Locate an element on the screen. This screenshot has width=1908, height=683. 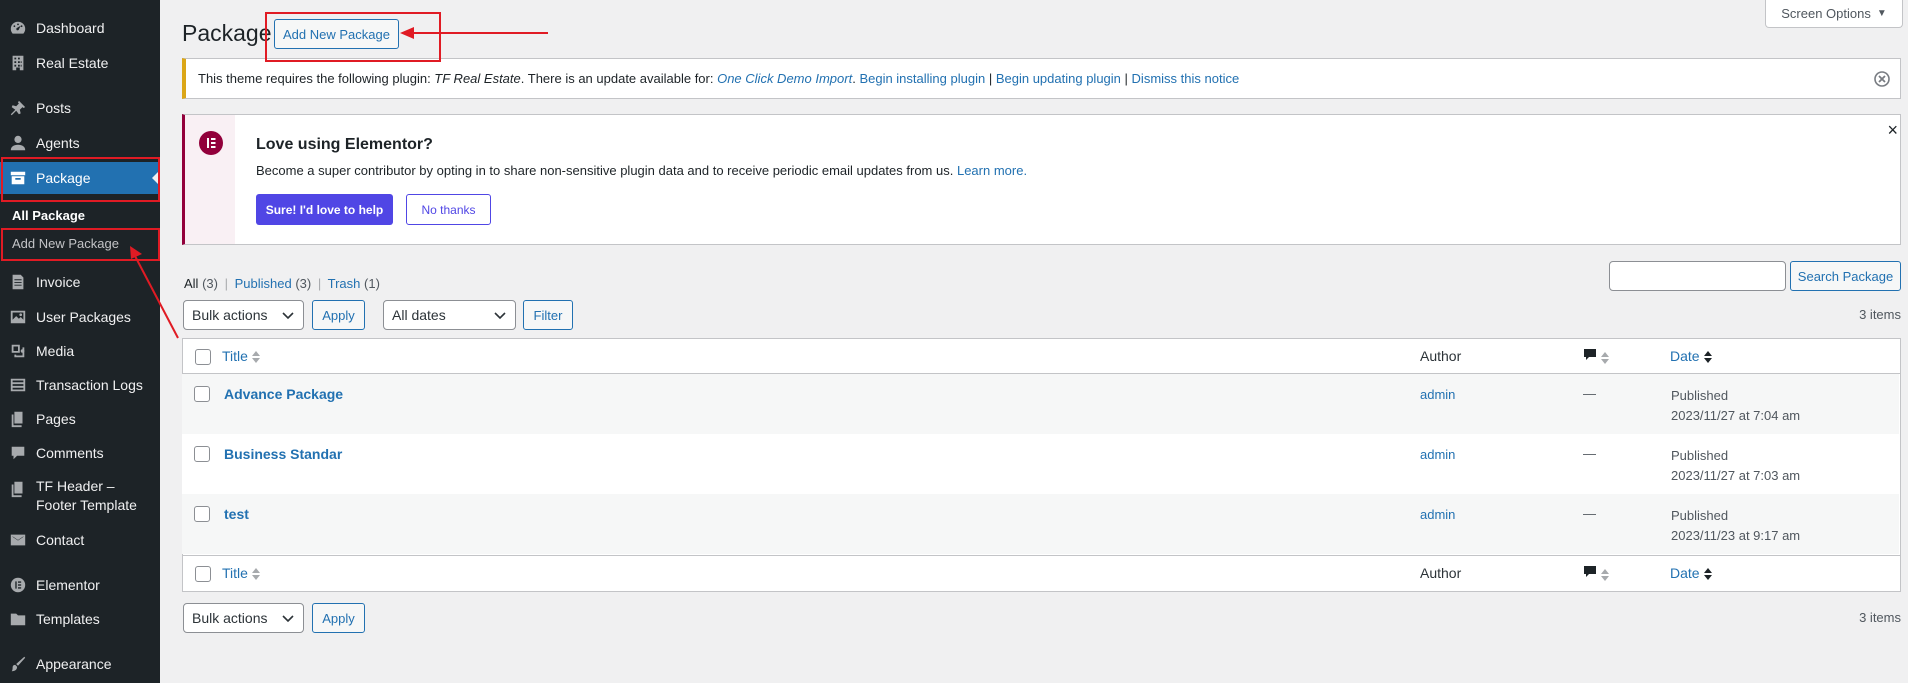
apply-button-bottom: Apply is located at coordinates (338, 618).